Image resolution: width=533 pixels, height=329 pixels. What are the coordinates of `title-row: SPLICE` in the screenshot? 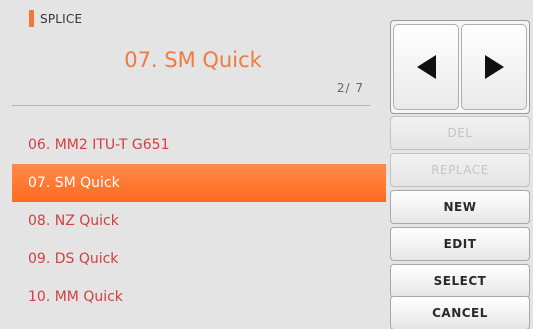 It's located at (55, 18).